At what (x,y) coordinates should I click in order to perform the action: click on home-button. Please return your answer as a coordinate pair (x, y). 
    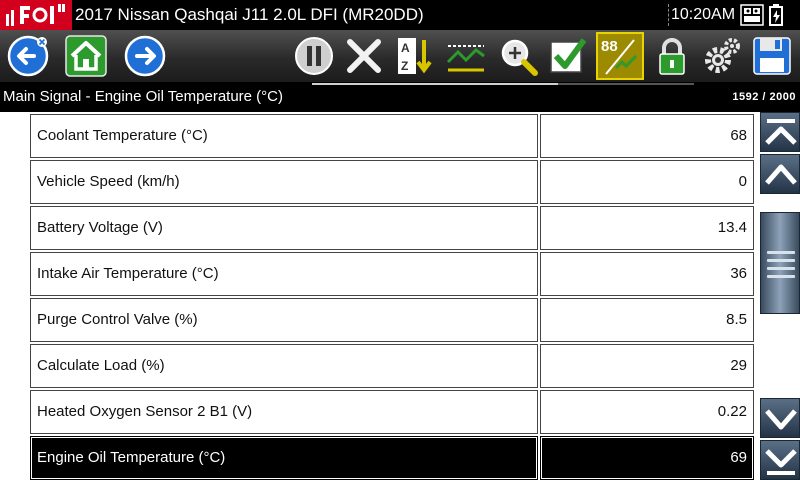
    Looking at the image, I should click on (86, 56).